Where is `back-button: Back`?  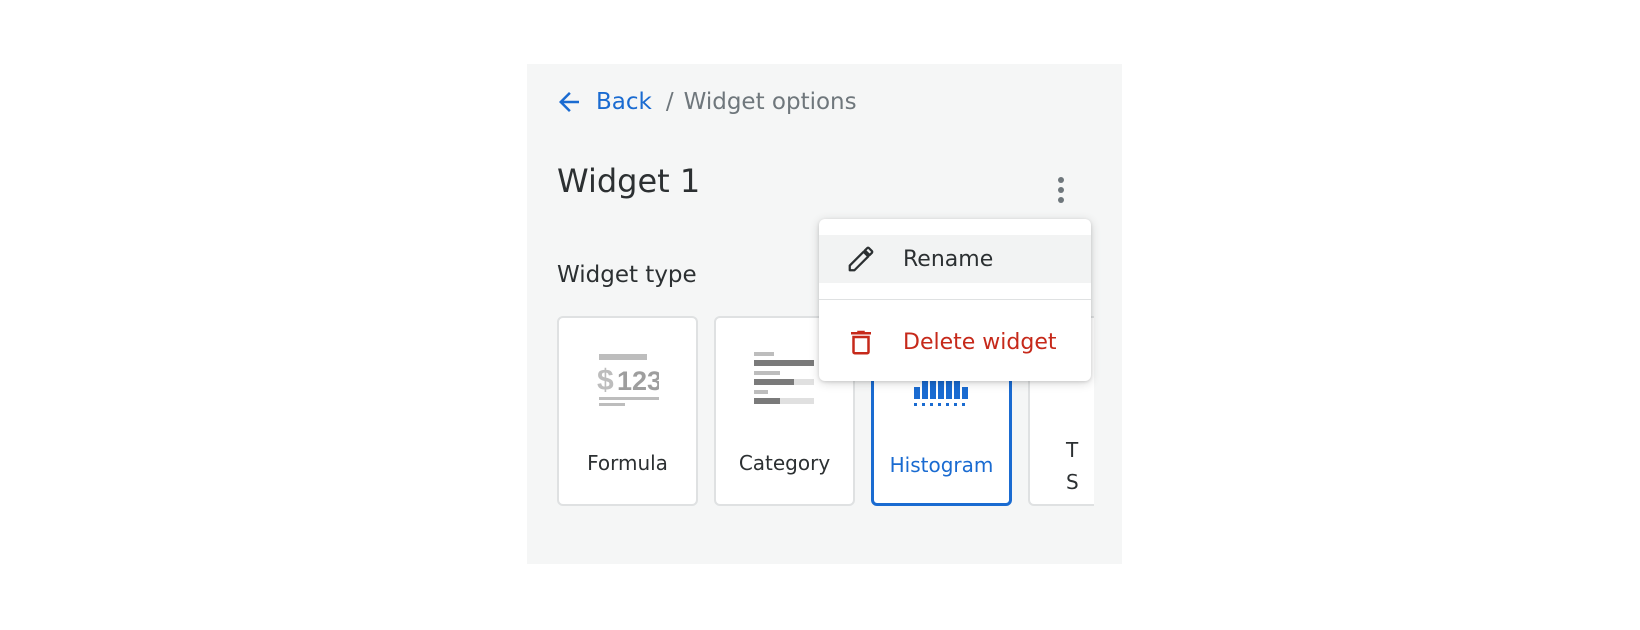
back-button: Back is located at coordinates (603, 102).